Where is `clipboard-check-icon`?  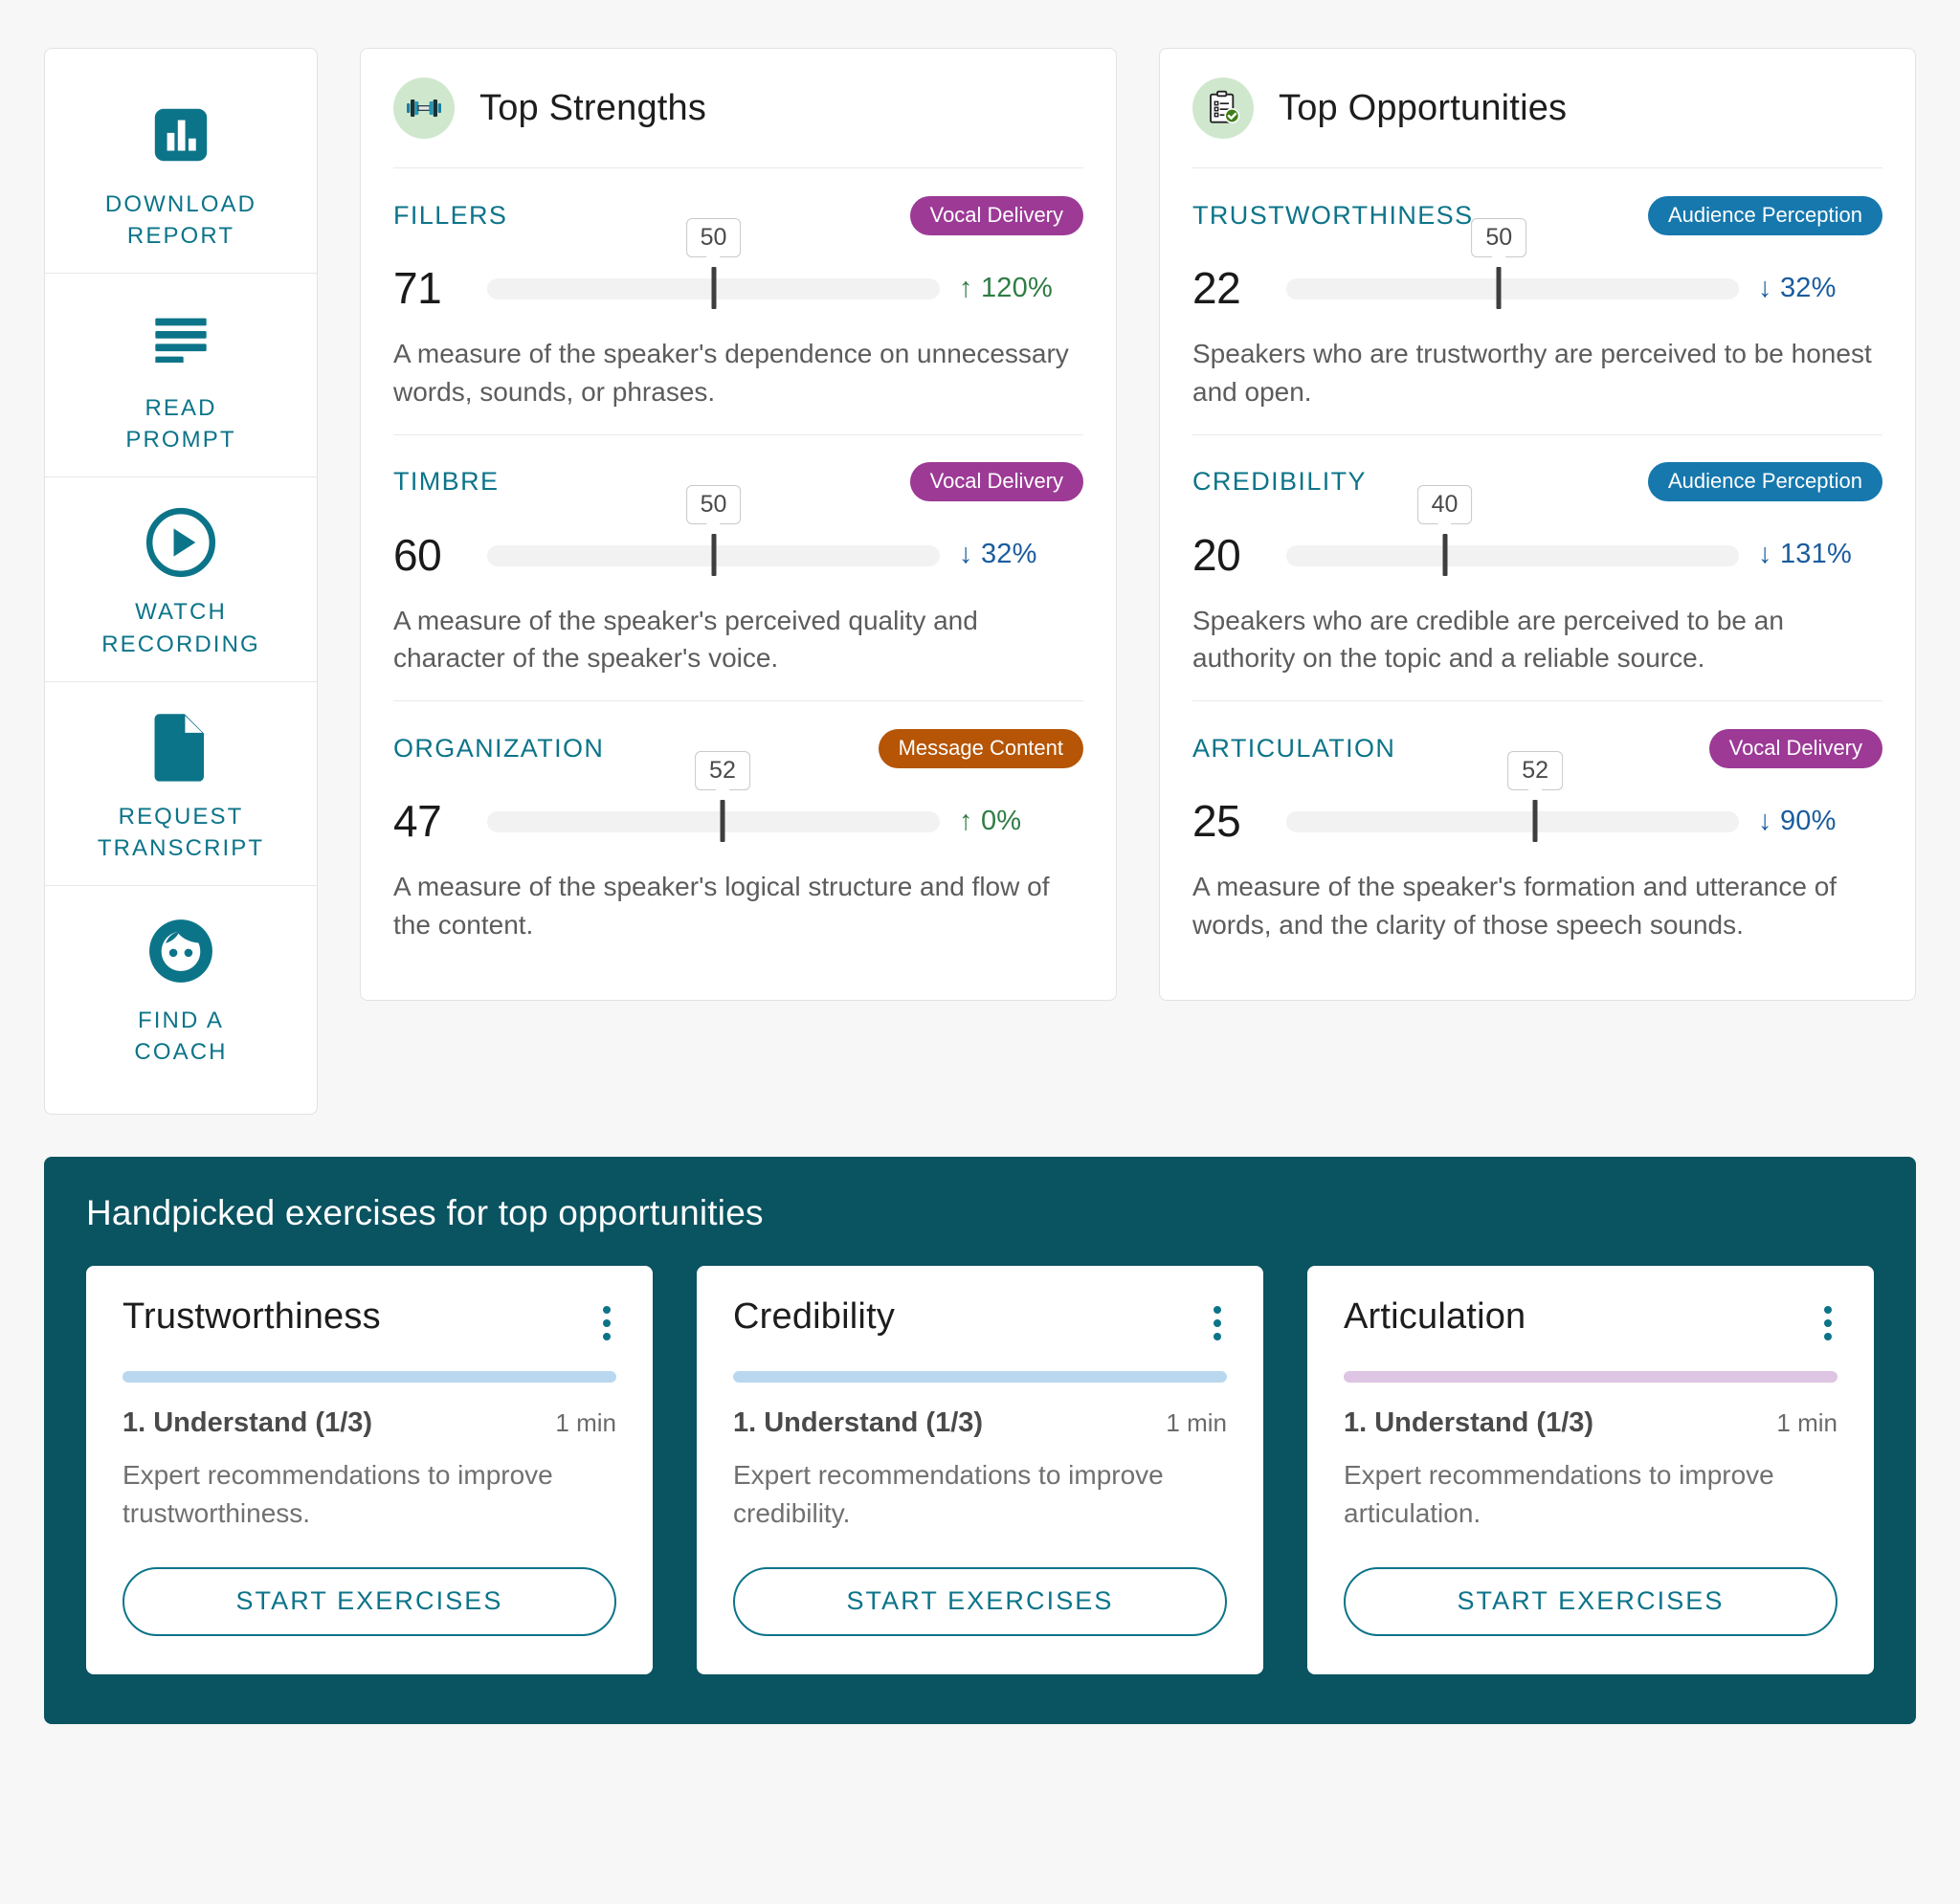
clipboard-check-icon is located at coordinates (1223, 108).